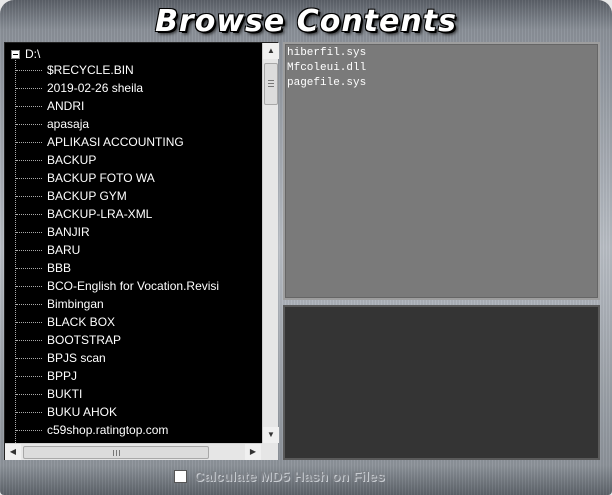  Describe the element at coordinates (289, 476) in the screenshot. I see `md5-label: Calculate MD5 Hash on Files` at that location.